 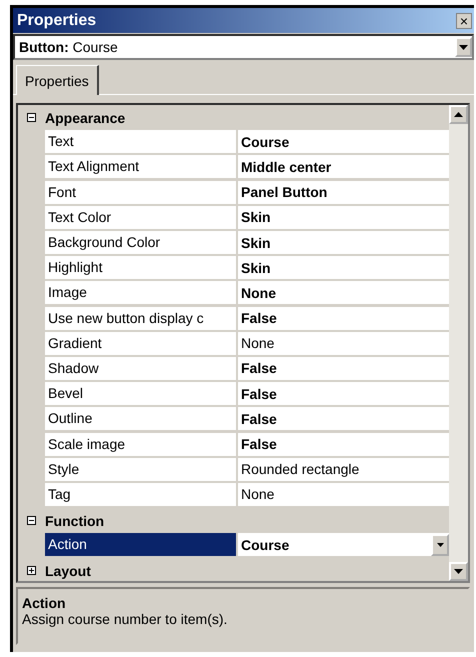 What do you see at coordinates (85, 118) in the screenshot?
I see `group-label: Appearance` at bounding box center [85, 118].